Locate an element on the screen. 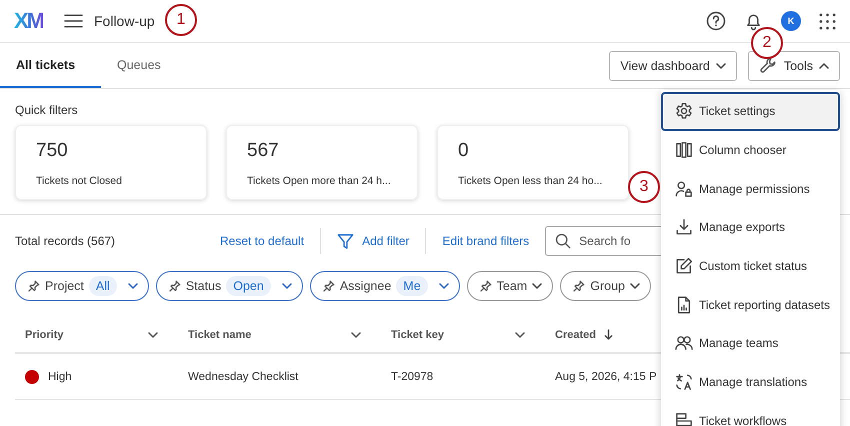 This screenshot has width=850, height=426. callout-number: 2 is located at coordinates (767, 43).